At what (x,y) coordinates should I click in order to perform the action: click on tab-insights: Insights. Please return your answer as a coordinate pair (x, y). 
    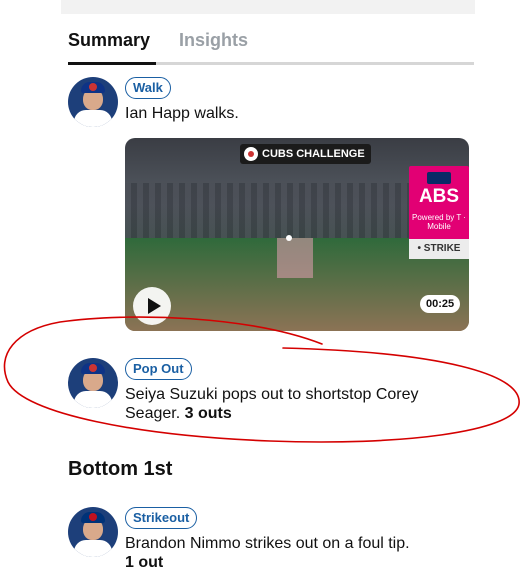
    Looking at the image, I should click on (213, 40).